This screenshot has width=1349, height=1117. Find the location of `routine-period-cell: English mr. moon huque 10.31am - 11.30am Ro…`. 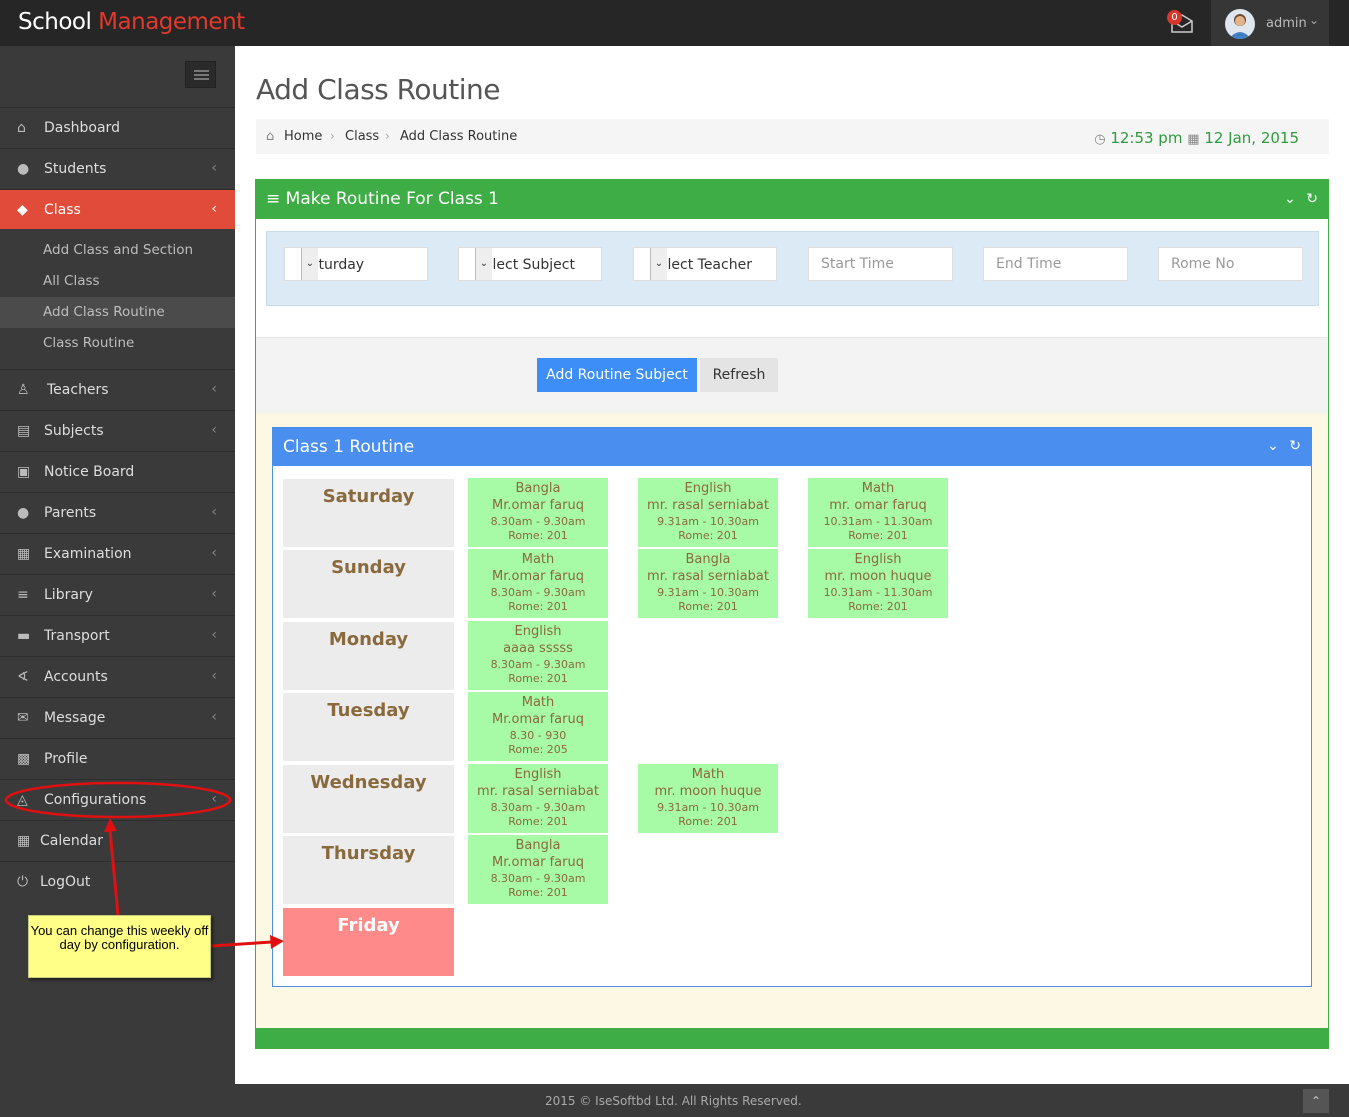

routine-period-cell: English mr. moon huque 10.31am - 11.30am Ro… is located at coordinates (878, 583).